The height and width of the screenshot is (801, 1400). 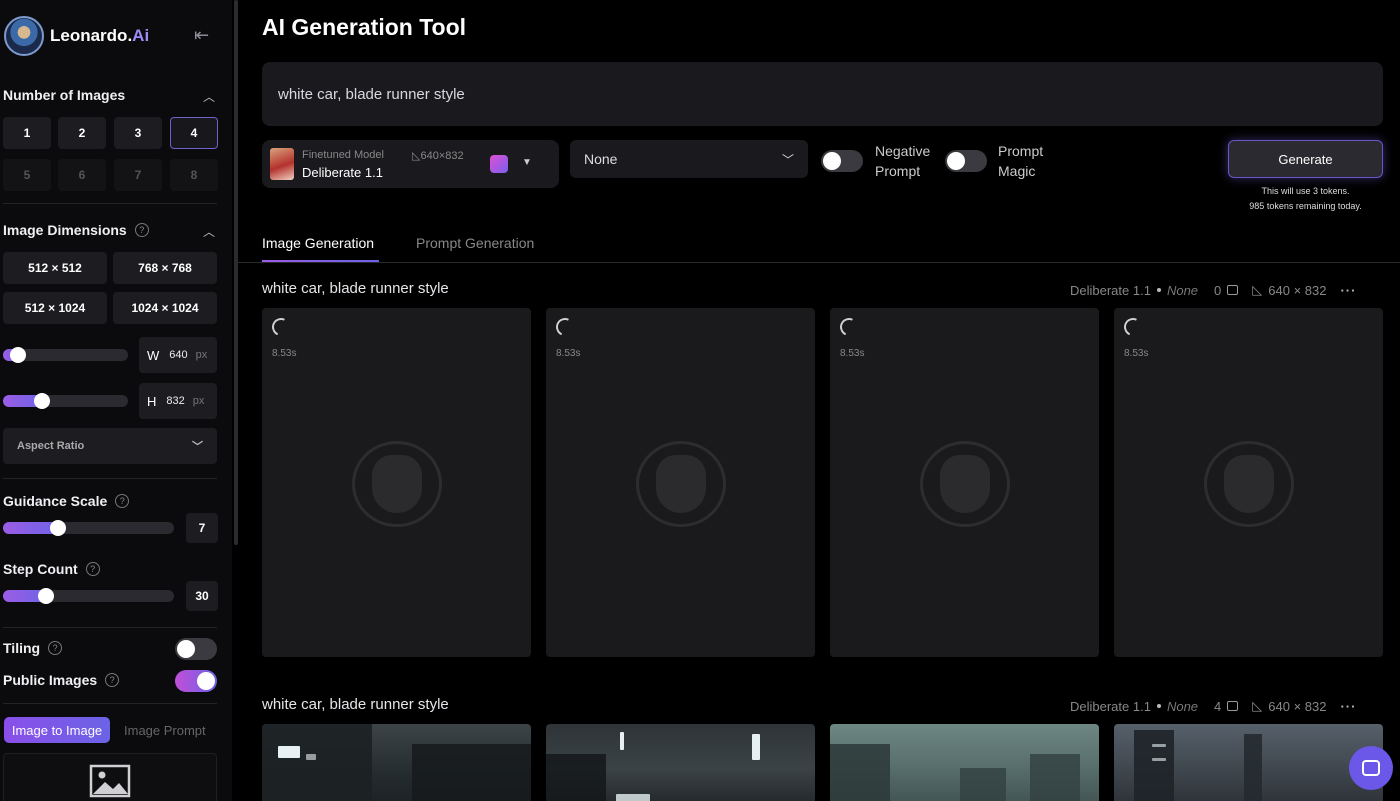 I want to click on aspect-ratio-select: Aspect Ratio ﹀, so click(x=110, y=446).